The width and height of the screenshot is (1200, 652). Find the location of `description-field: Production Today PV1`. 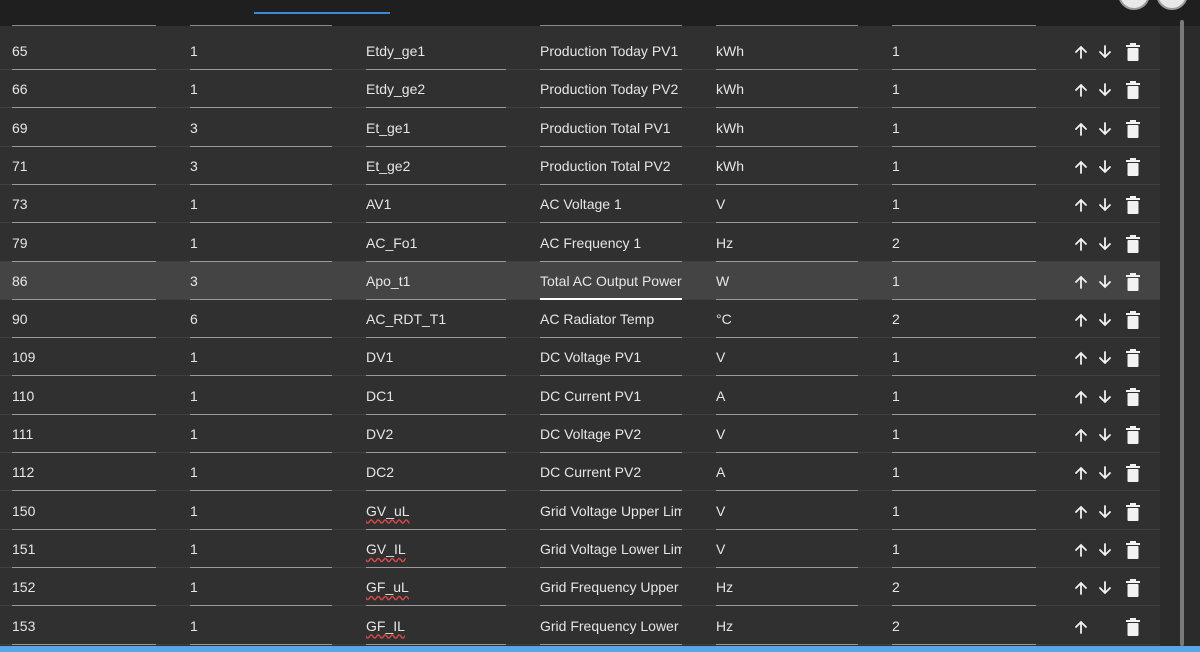

description-field: Production Today PV1 is located at coordinates (611, 51).